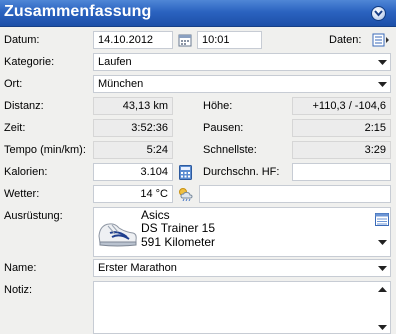 Image resolution: width=396 pixels, height=334 pixels. Describe the element at coordinates (33, 216) in the screenshot. I see `equipment-label: Ausrüstung:` at that location.